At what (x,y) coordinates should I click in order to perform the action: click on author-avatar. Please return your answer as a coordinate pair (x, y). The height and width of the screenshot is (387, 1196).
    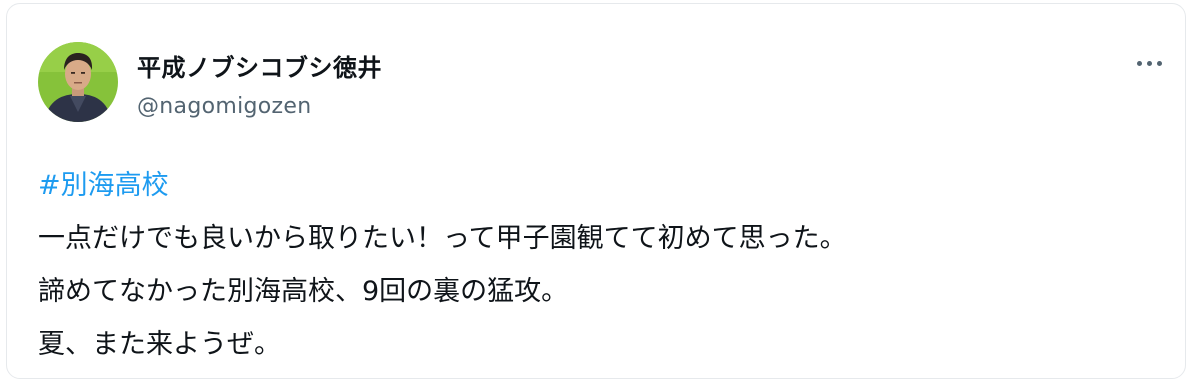
    Looking at the image, I should click on (78, 82).